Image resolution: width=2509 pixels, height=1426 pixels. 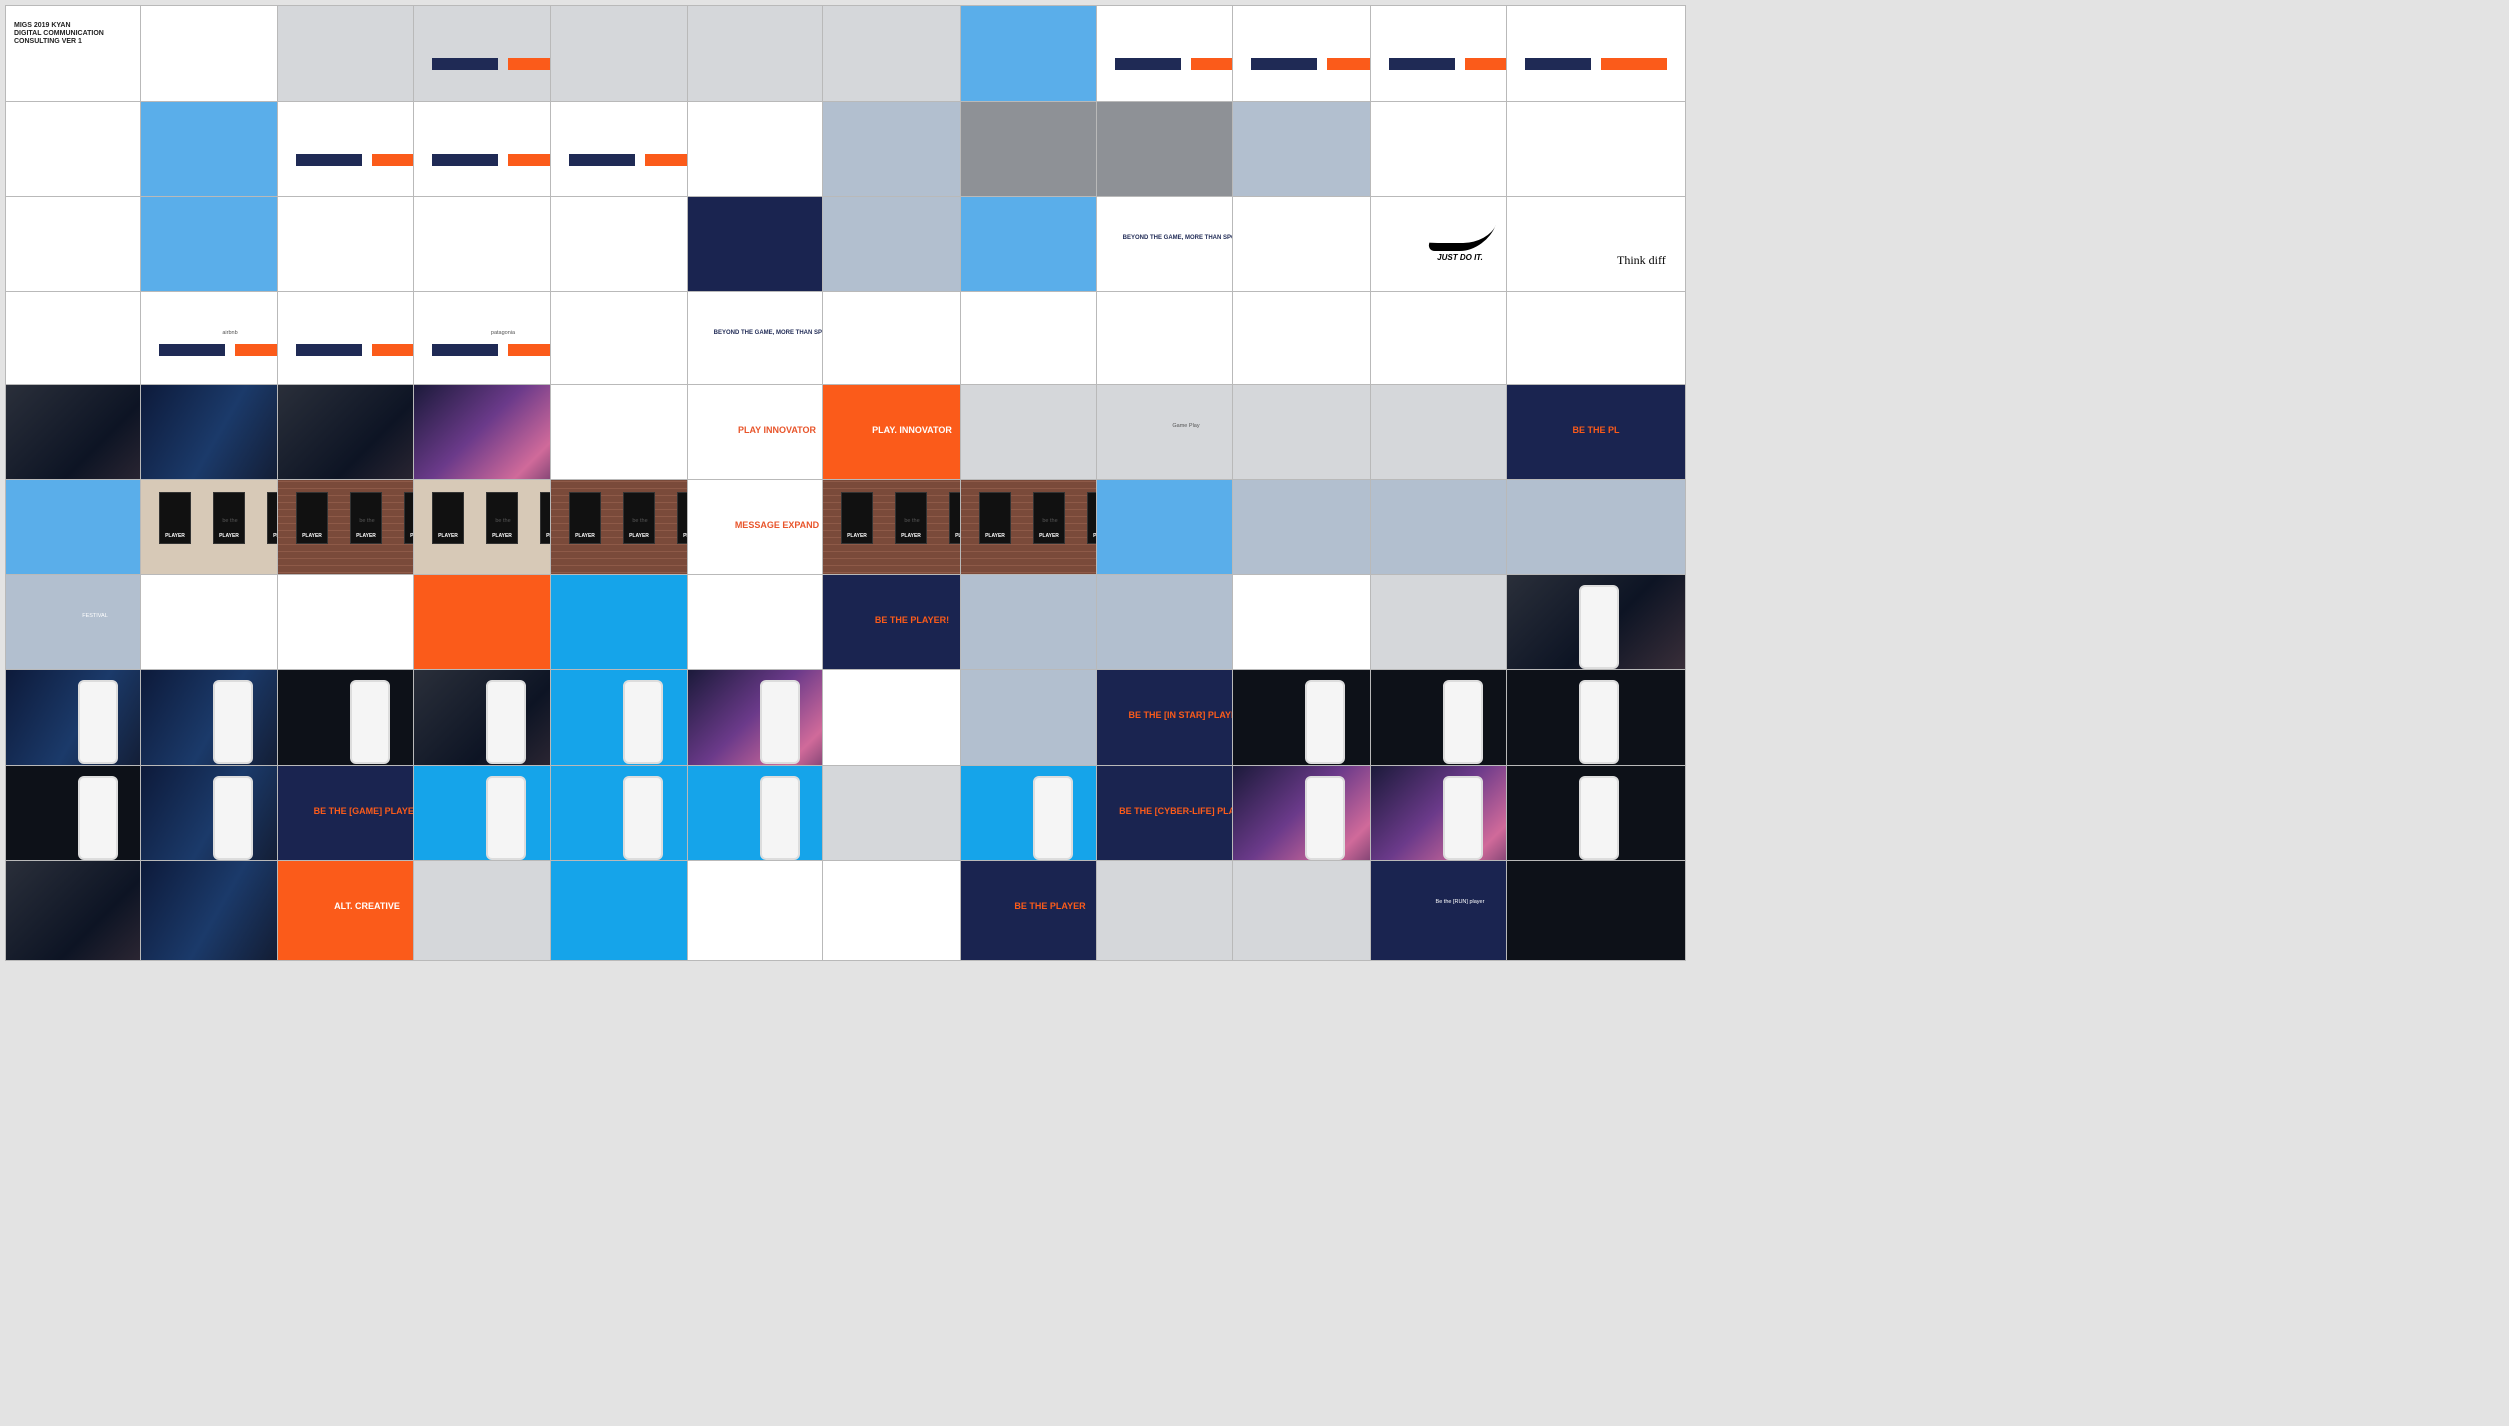 What do you see at coordinates (1596, 246) in the screenshot?
I see `slide-thumbnail: Think diff` at bounding box center [1596, 246].